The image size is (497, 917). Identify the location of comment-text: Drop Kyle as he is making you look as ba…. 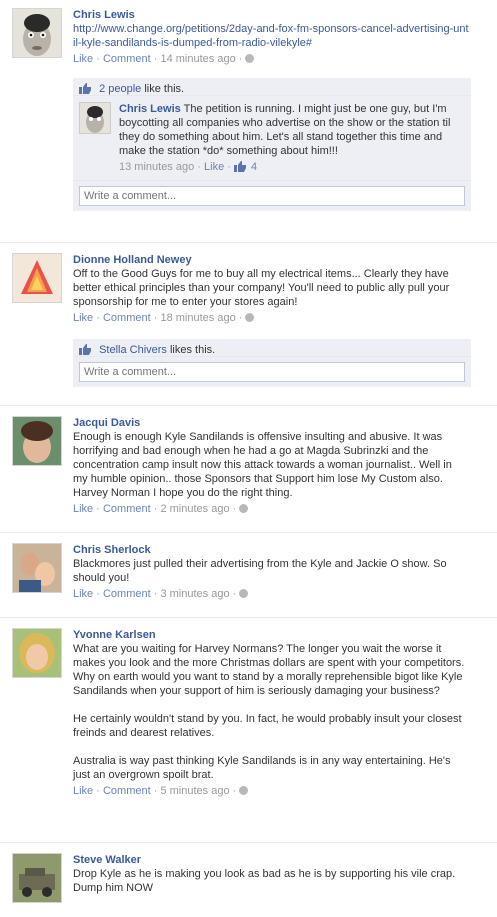
(264, 881).